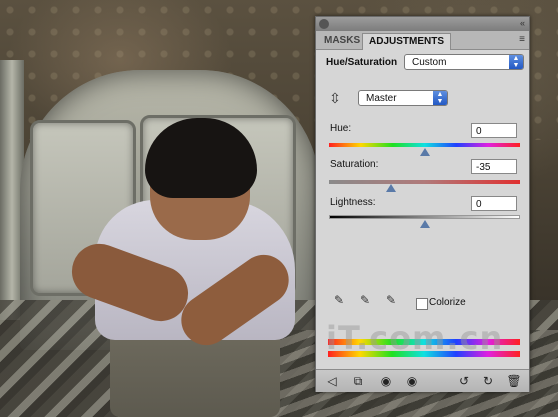  Describe the element at coordinates (488, 381) in the screenshot. I see `reset-icon: ↻` at that location.